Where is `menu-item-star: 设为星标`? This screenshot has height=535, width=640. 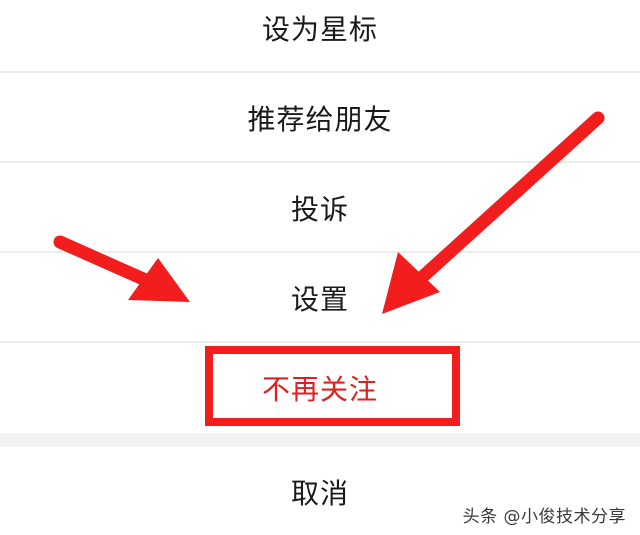 menu-item-star: 设为星标 is located at coordinates (320, 36).